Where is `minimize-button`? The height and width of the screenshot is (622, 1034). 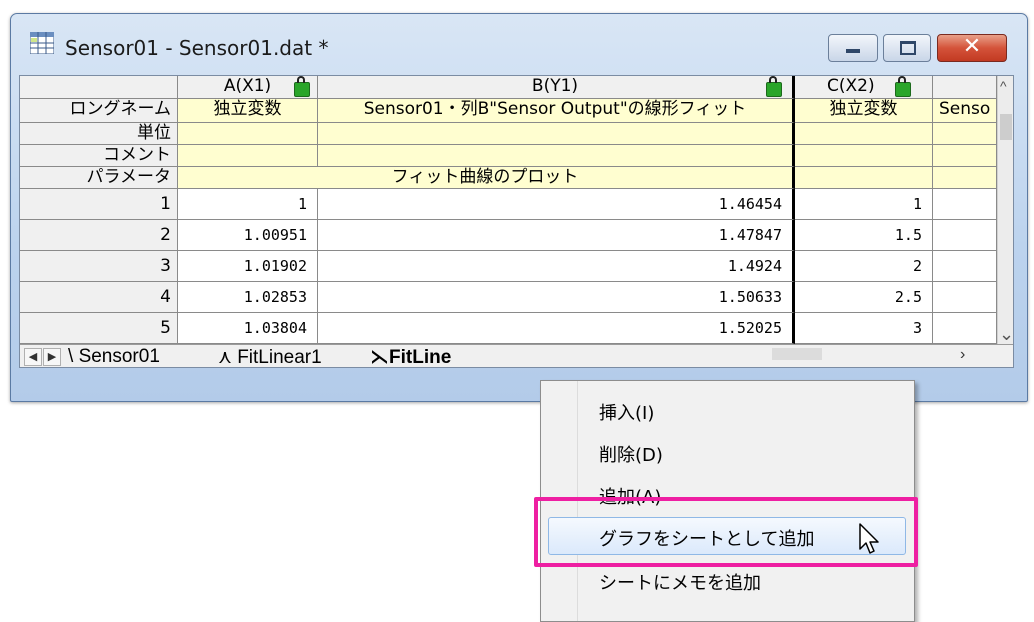
minimize-button is located at coordinates (853, 48).